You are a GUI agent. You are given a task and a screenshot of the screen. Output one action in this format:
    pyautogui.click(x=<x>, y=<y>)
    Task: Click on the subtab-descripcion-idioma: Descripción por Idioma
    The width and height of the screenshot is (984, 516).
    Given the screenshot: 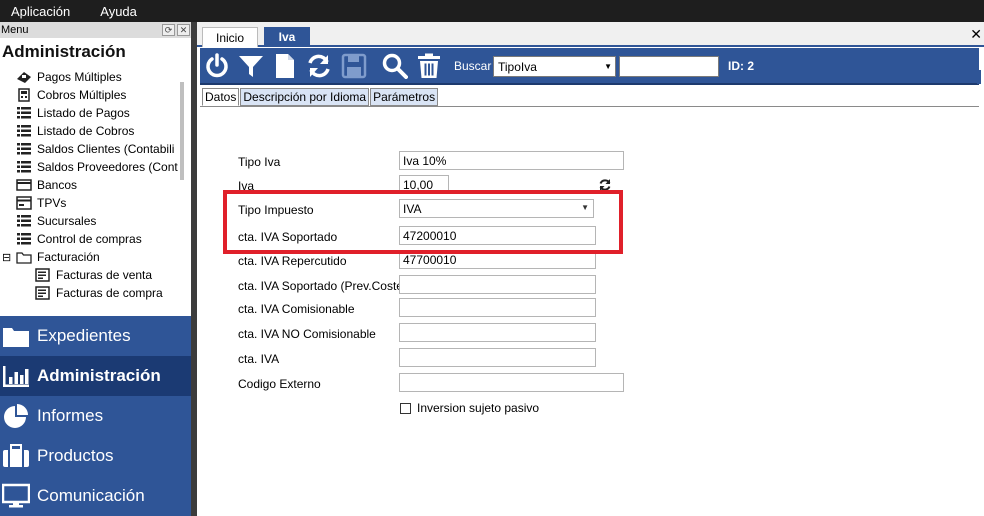 What is the action you would take?
    pyautogui.click(x=305, y=97)
    